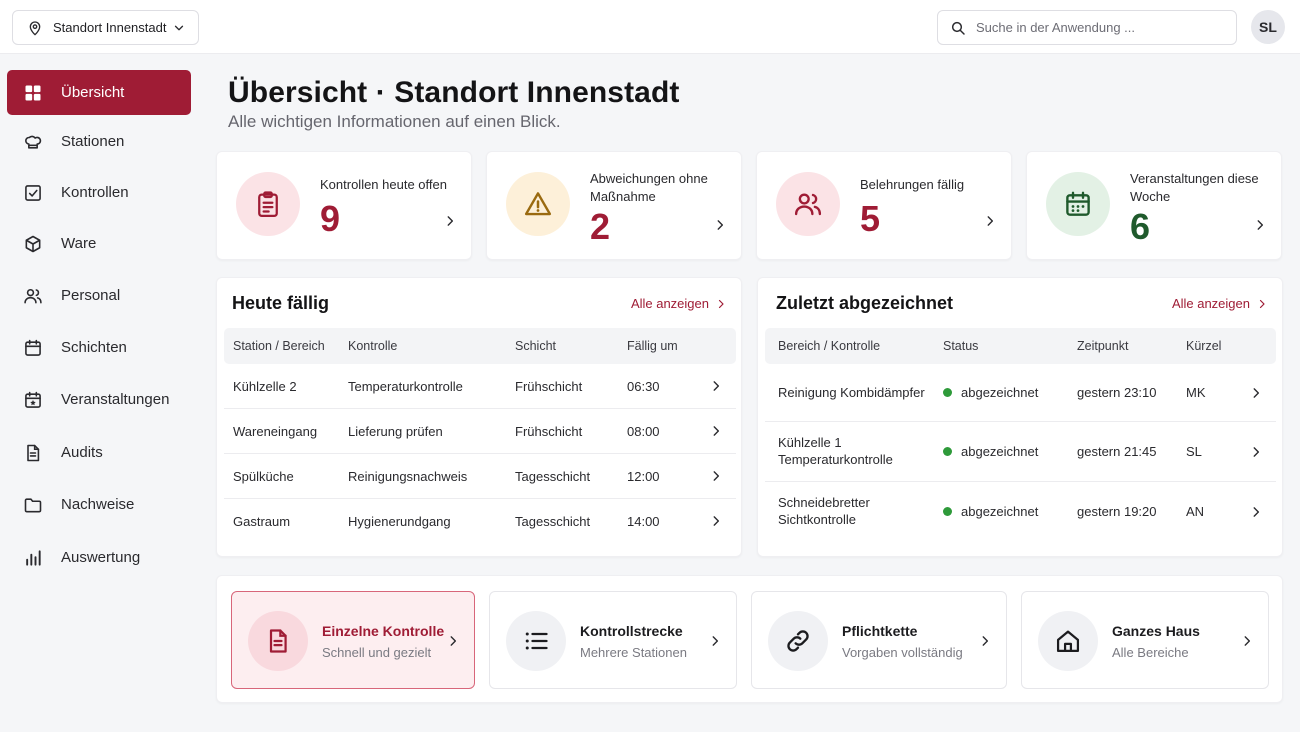 The image size is (1300, 732). I want to click on page-title: Übersicht · Standort Innenstadt, so click(454, 92).